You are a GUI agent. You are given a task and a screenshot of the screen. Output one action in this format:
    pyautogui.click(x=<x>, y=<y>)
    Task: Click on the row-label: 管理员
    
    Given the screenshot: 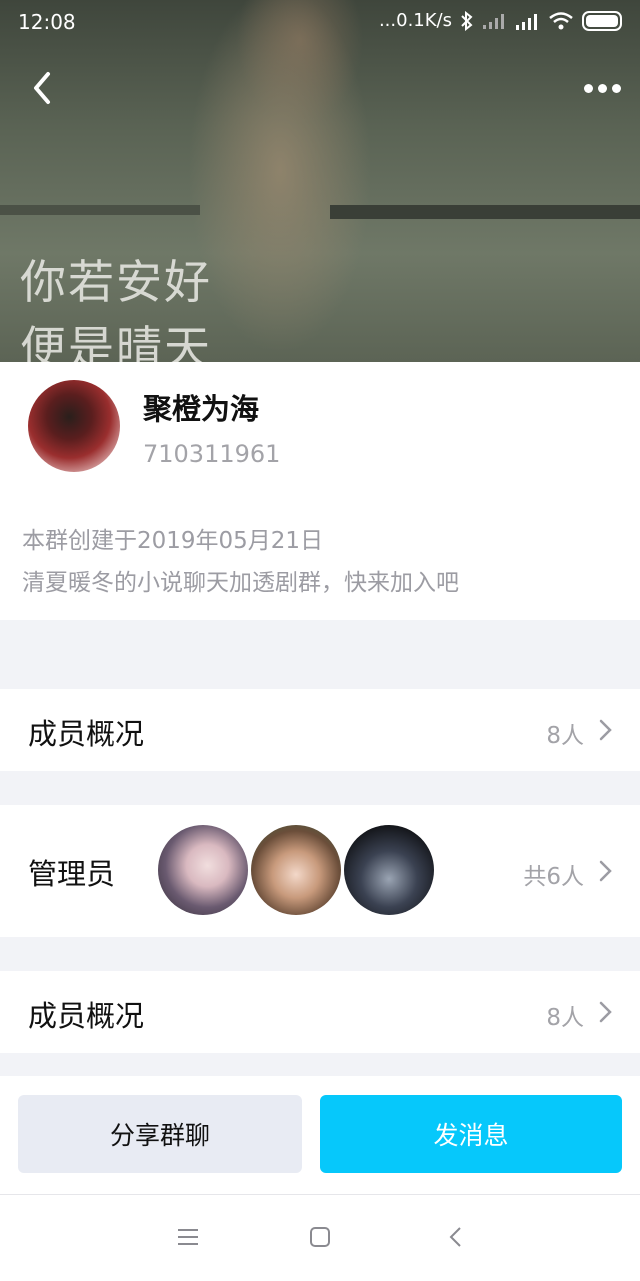 What is the action you would take?
    pyautogui.click(x=72, y=874)
    